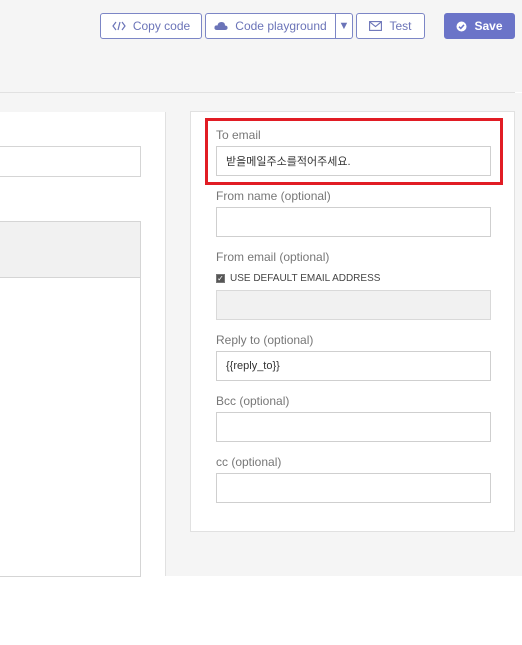 This screenshot has width=522, height=645. Describe the element at coordinates (221, 26) in the screenshot. I see `cloud-icon` at that location.